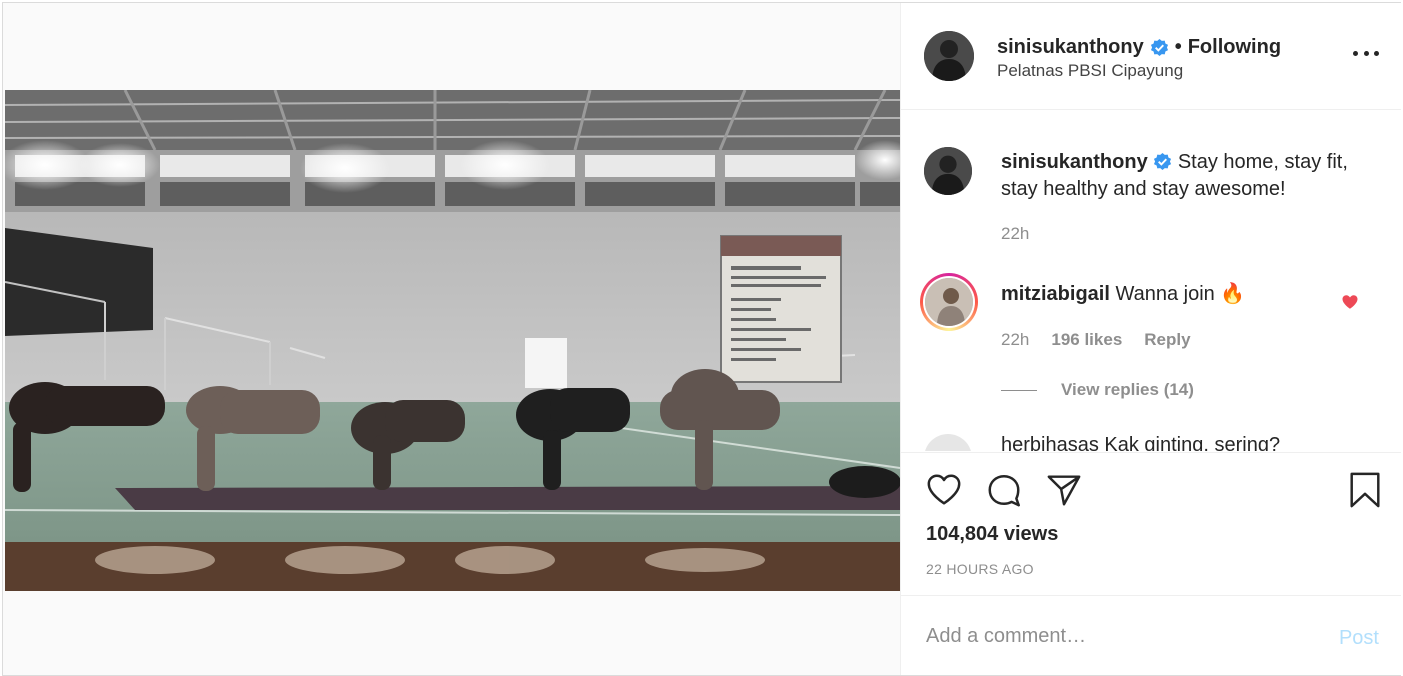 The image size is (1403, 676). Describe the element at coordinates (1365, 490) in the screenshot. I see `bookmark-icon` at that location.